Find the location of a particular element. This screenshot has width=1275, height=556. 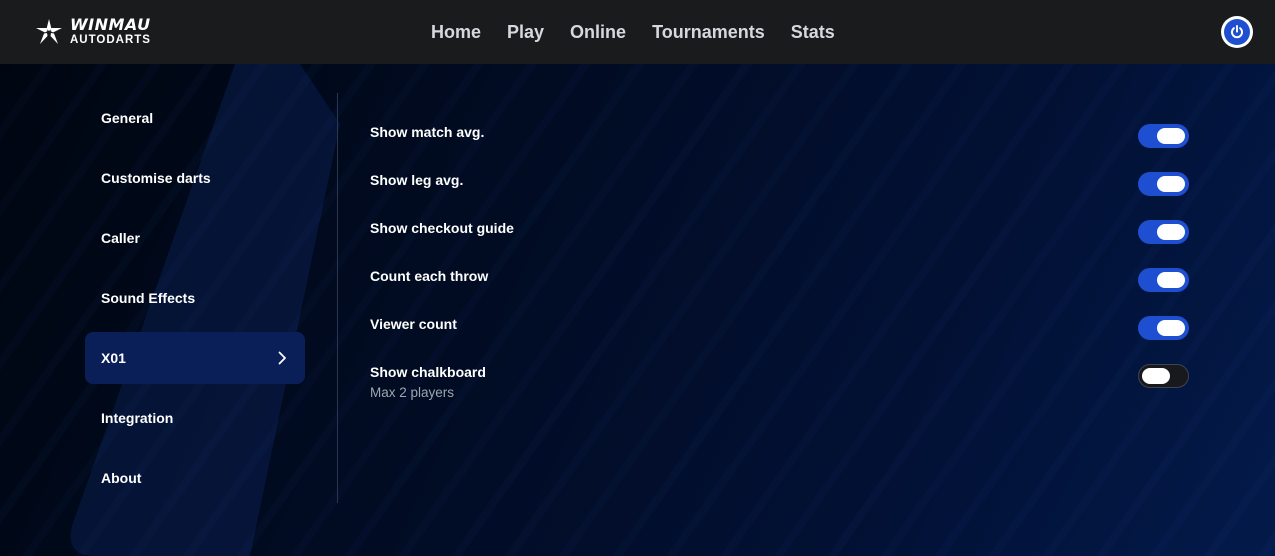

nav-home: Home is located at coordinates (456, 32).